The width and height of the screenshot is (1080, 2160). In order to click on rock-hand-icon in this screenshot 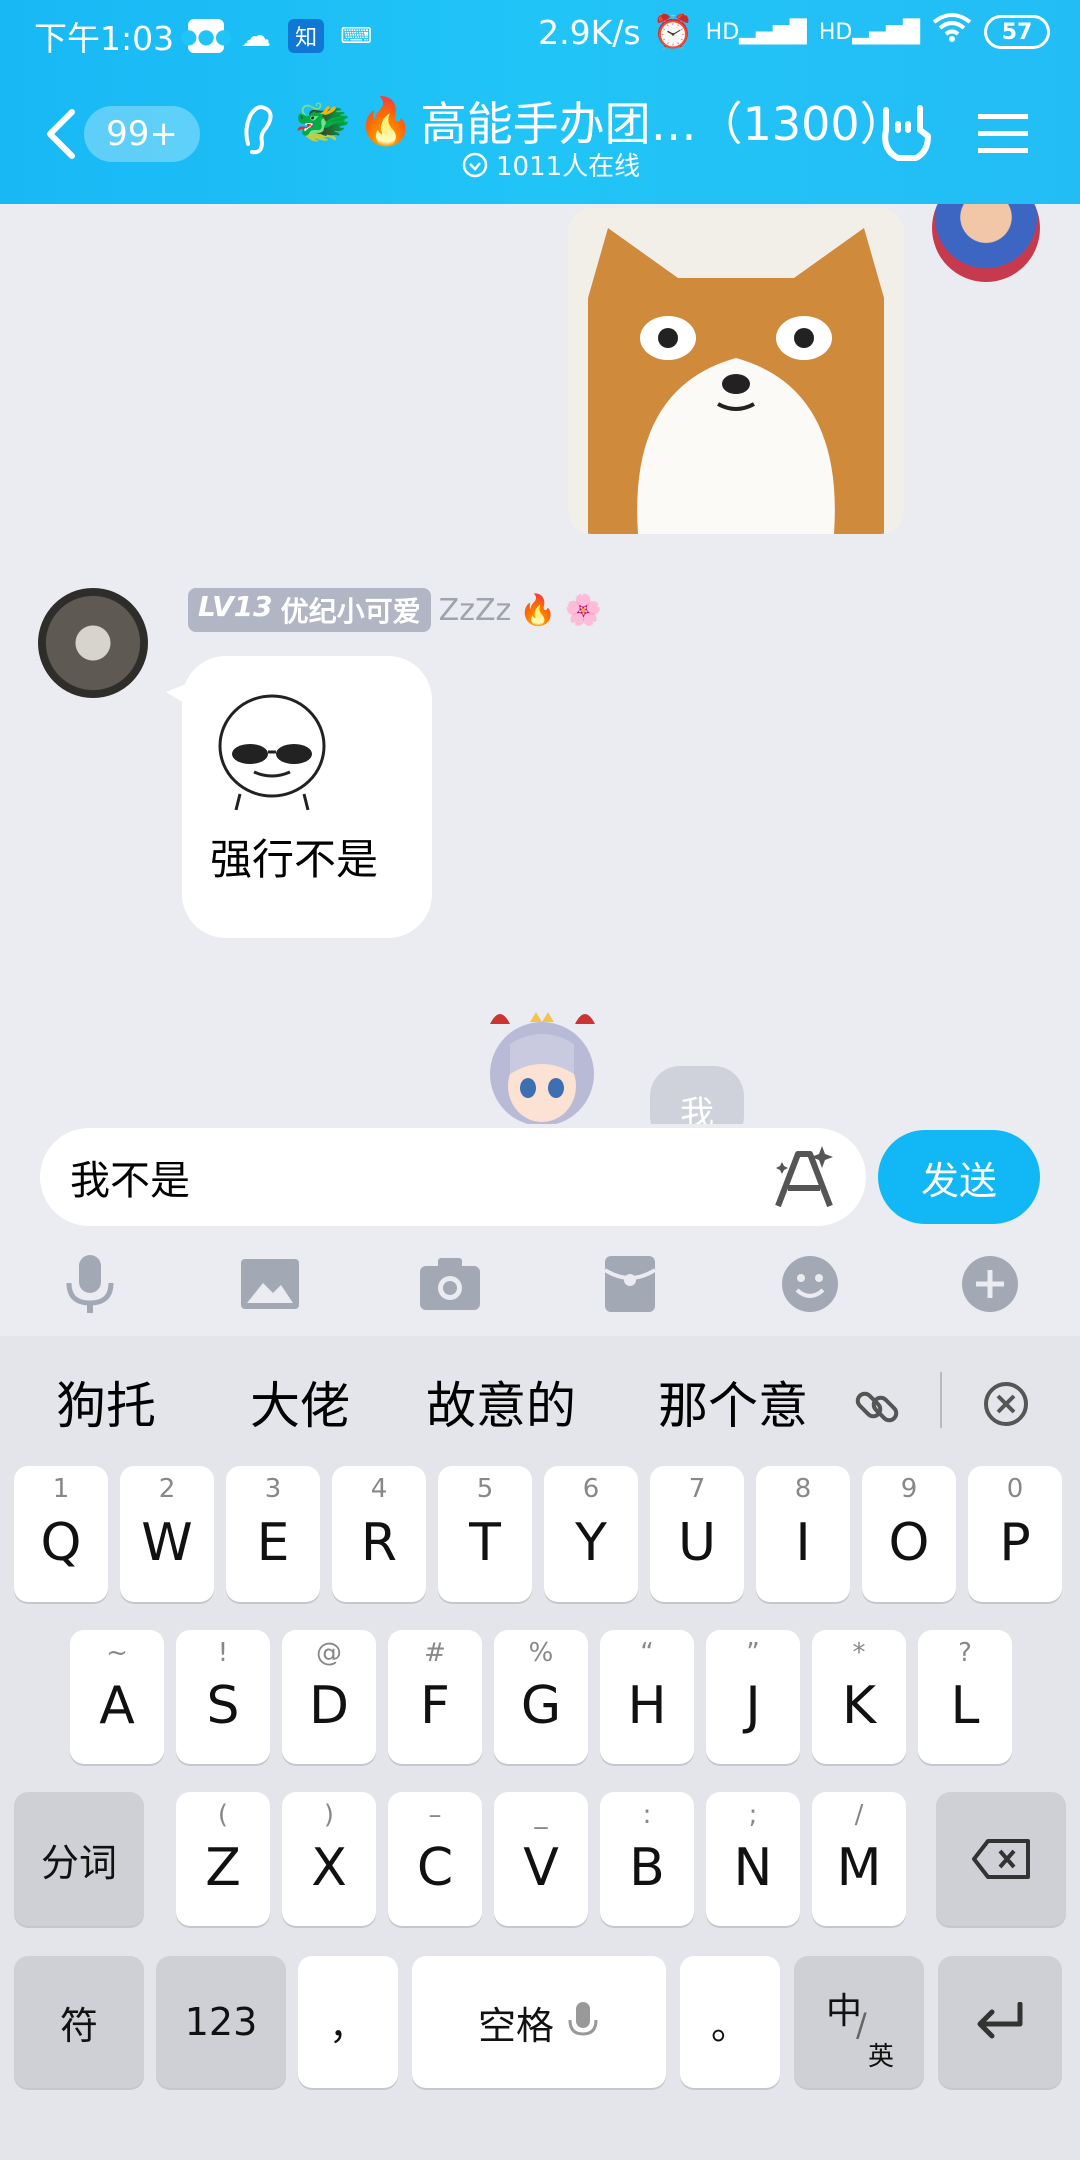, I will do `click(906, 132)`.